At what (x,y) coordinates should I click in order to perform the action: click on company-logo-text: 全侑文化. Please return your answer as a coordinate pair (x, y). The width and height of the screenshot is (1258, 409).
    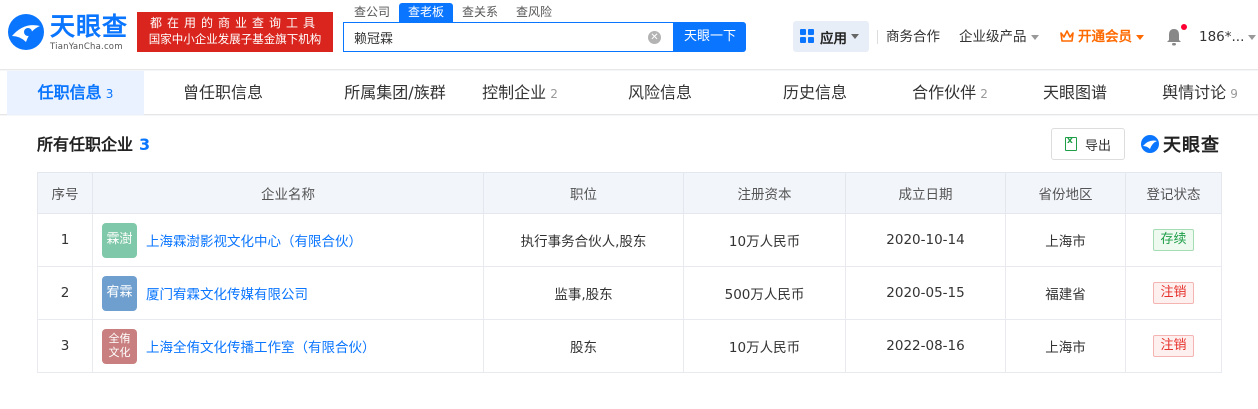
    Looking at the image, I should click on (119, 345).